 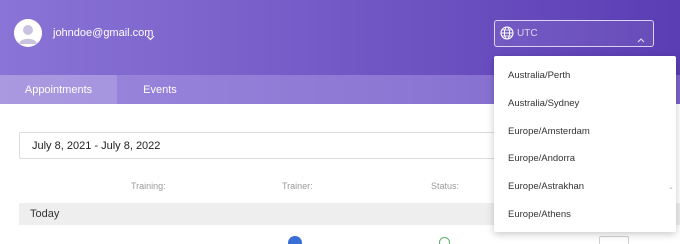 I want to click on user-silhouette-icon, so click(x=28, y=33).